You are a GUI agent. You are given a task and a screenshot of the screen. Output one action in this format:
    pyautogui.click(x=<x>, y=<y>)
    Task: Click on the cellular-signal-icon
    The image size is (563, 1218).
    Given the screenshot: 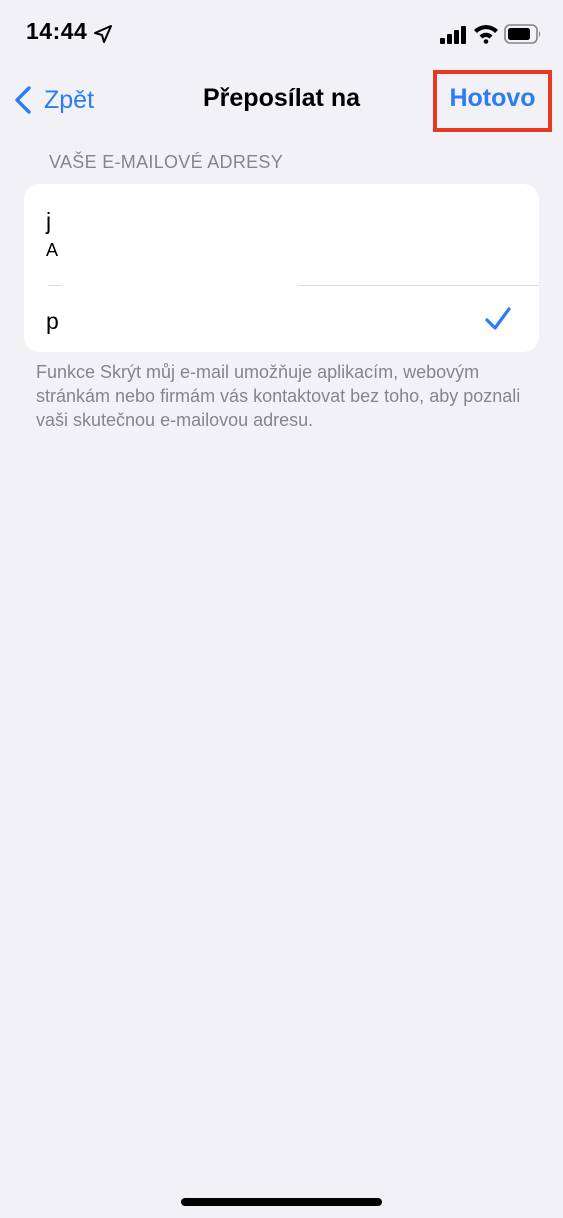 What is the action you would take?
    pyautogui.click(x=453, y=35)
    